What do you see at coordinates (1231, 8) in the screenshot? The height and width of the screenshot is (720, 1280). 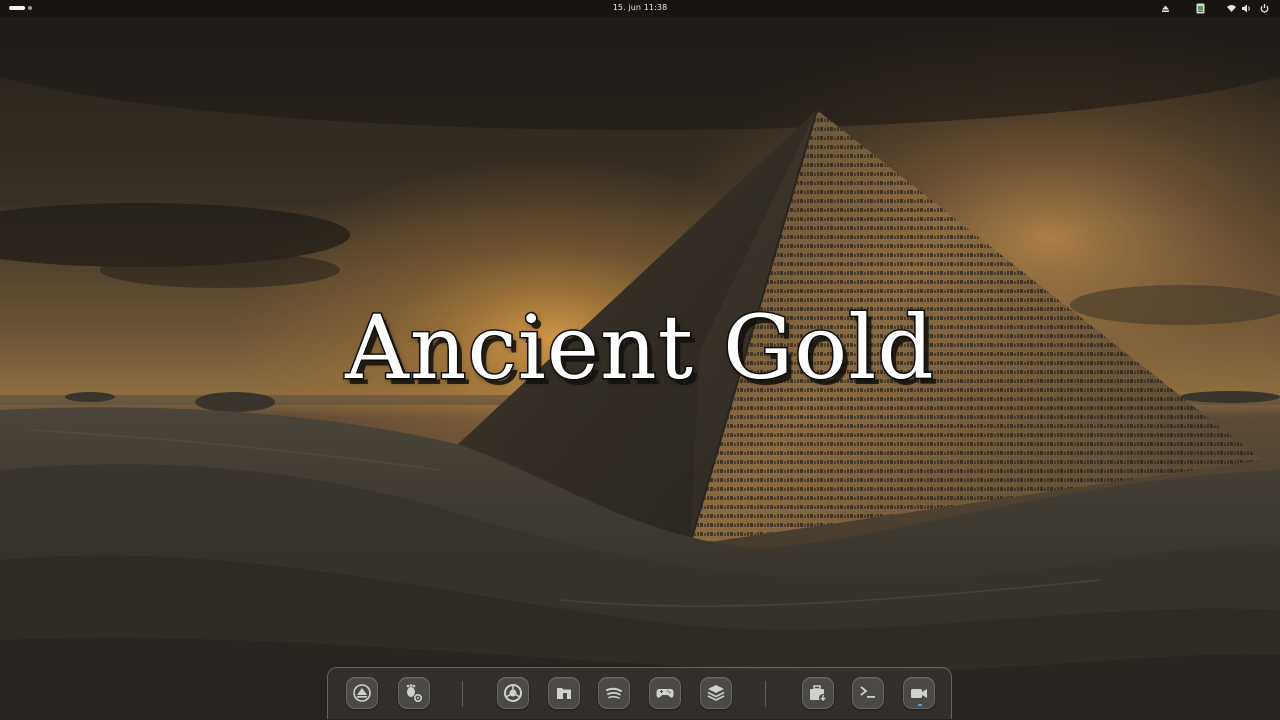 I see `wifi-icon` at bounding box center [1231, 8].